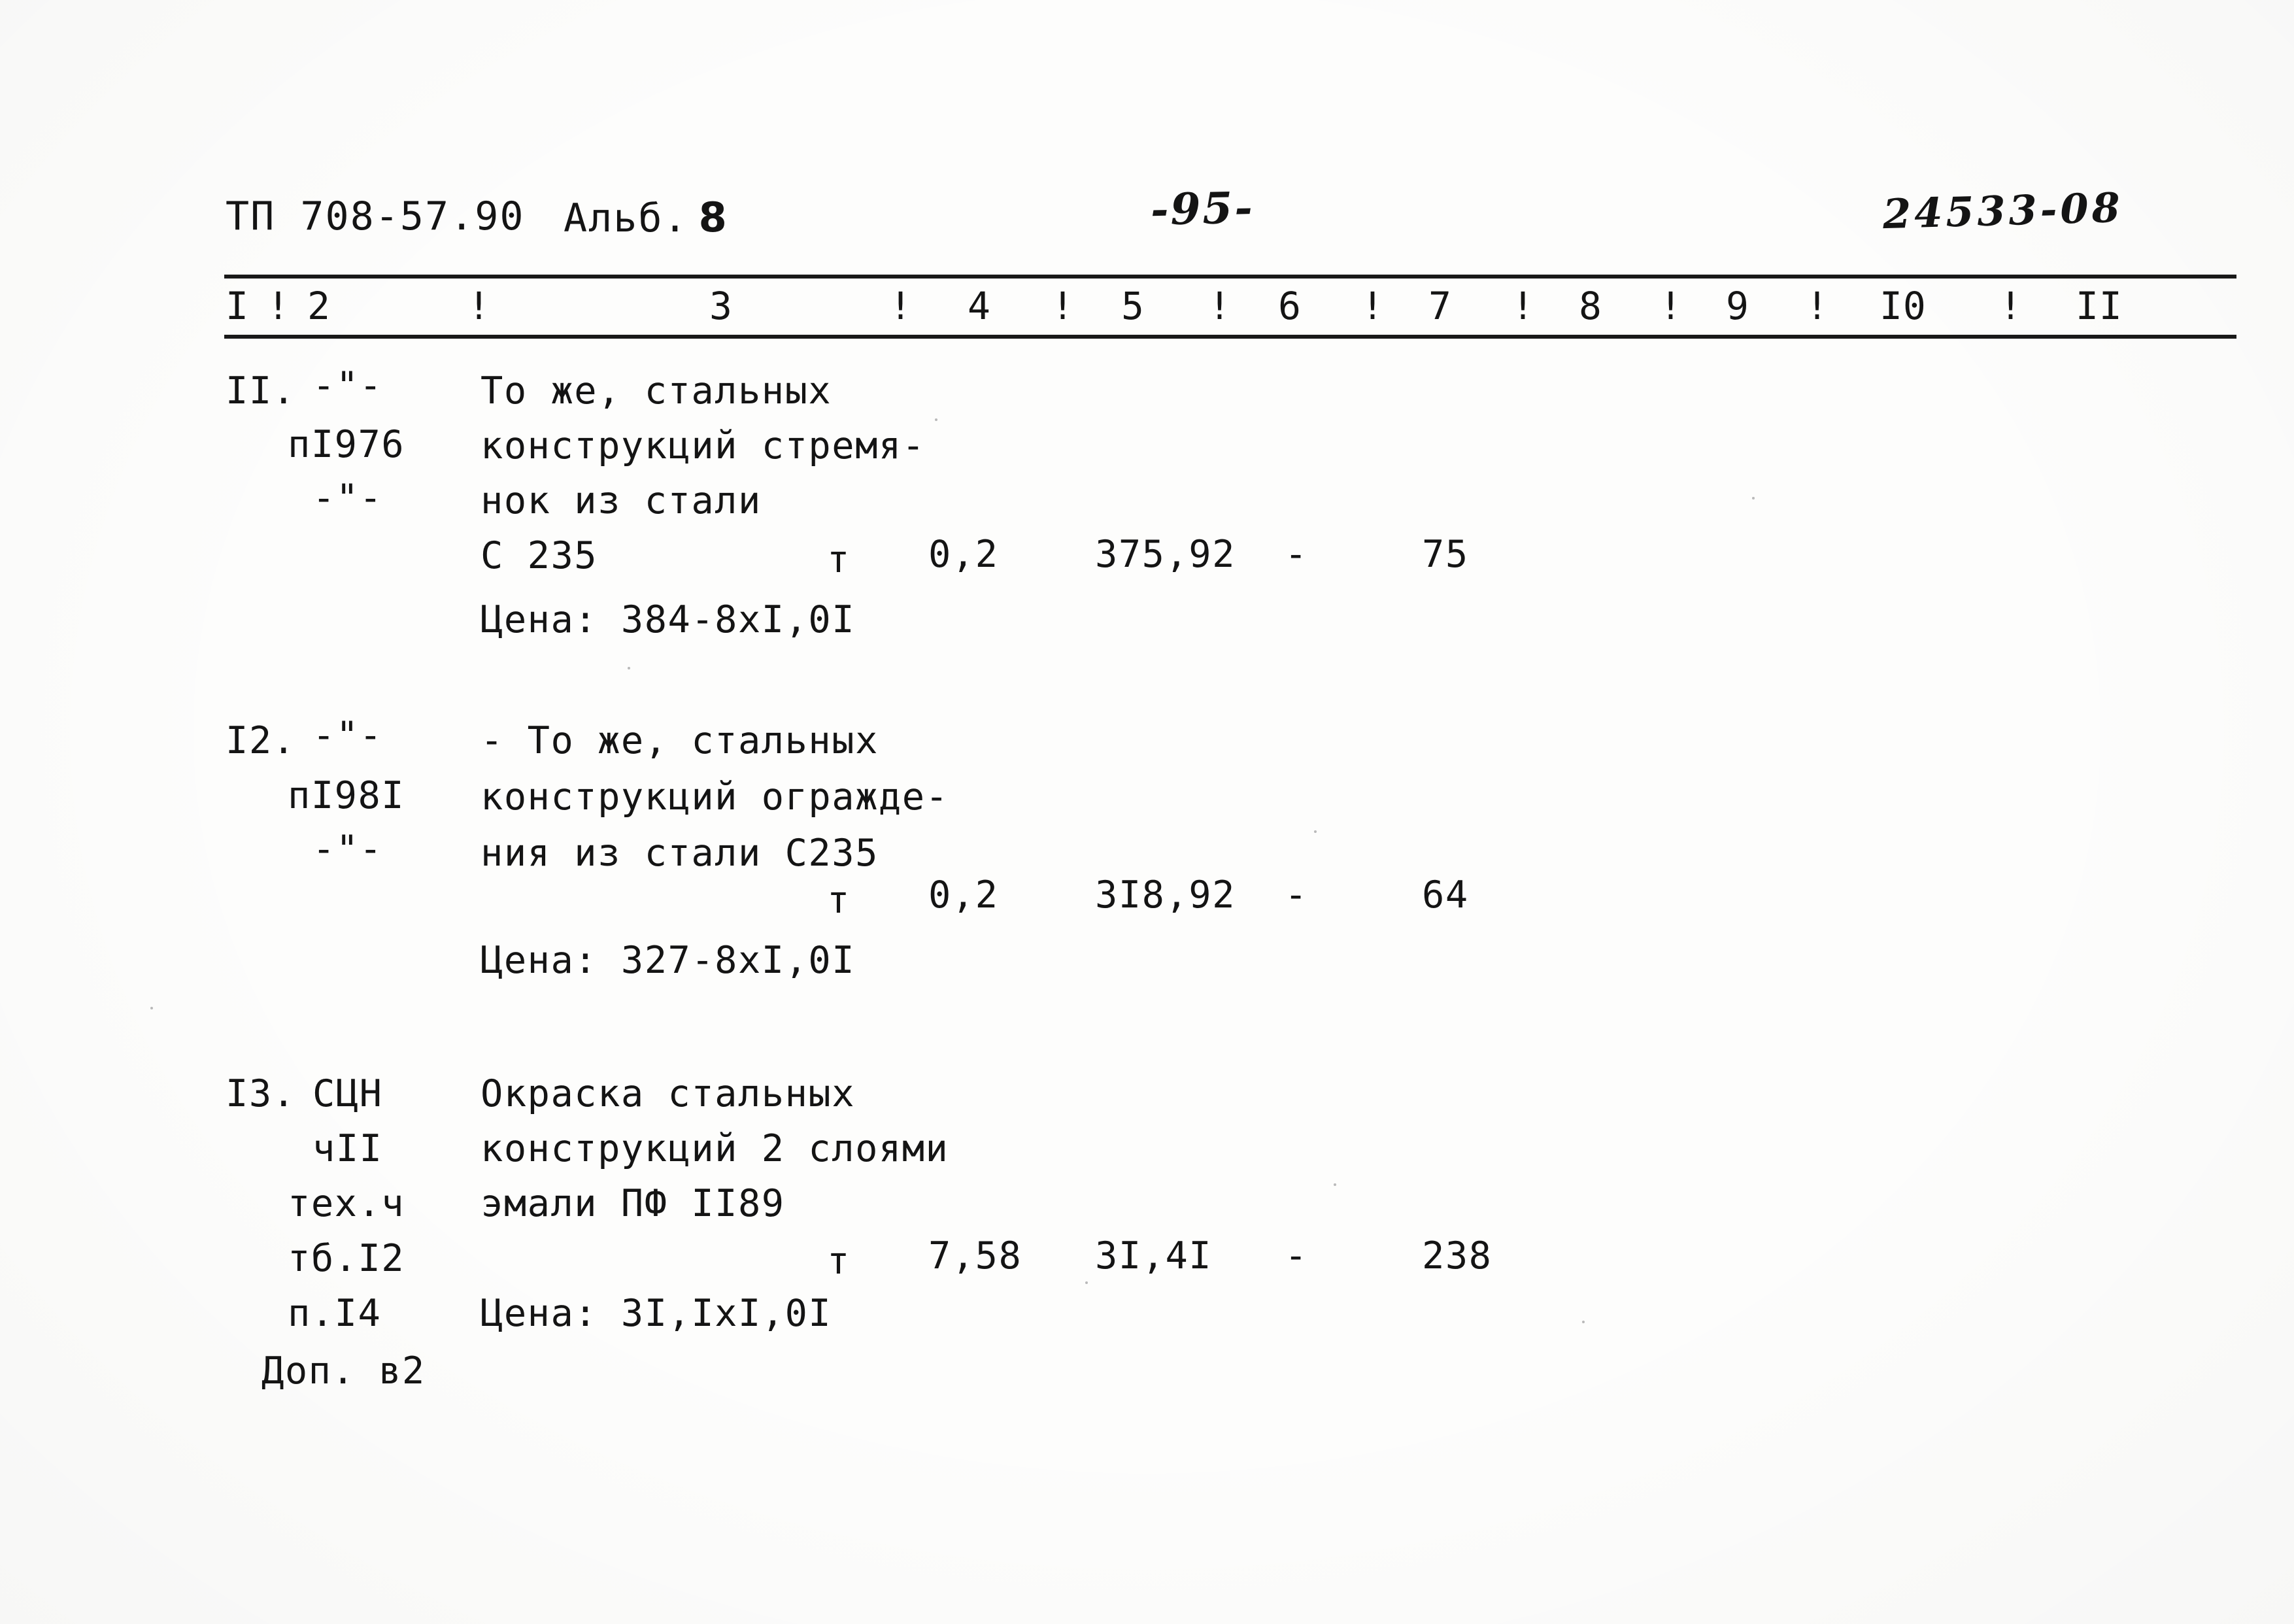 The image size is (2294, 1624). I want to click on row-price-note: Цена: 384-8xI,0I, so click(668, 619).